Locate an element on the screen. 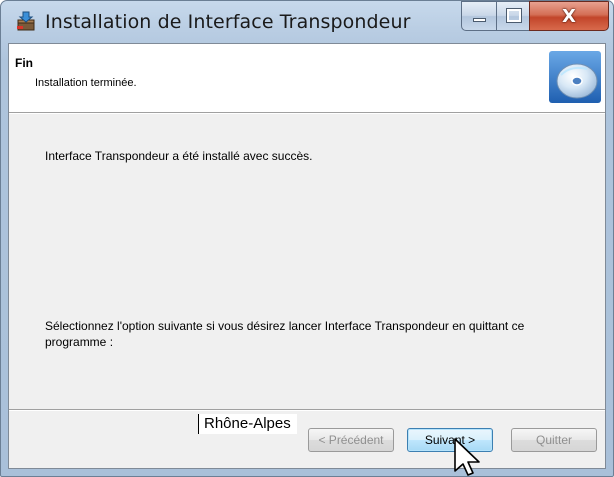 Image resolution: width=614 pixels, height=477 pixels. close-icon: X is located at coordinates (569, 16).